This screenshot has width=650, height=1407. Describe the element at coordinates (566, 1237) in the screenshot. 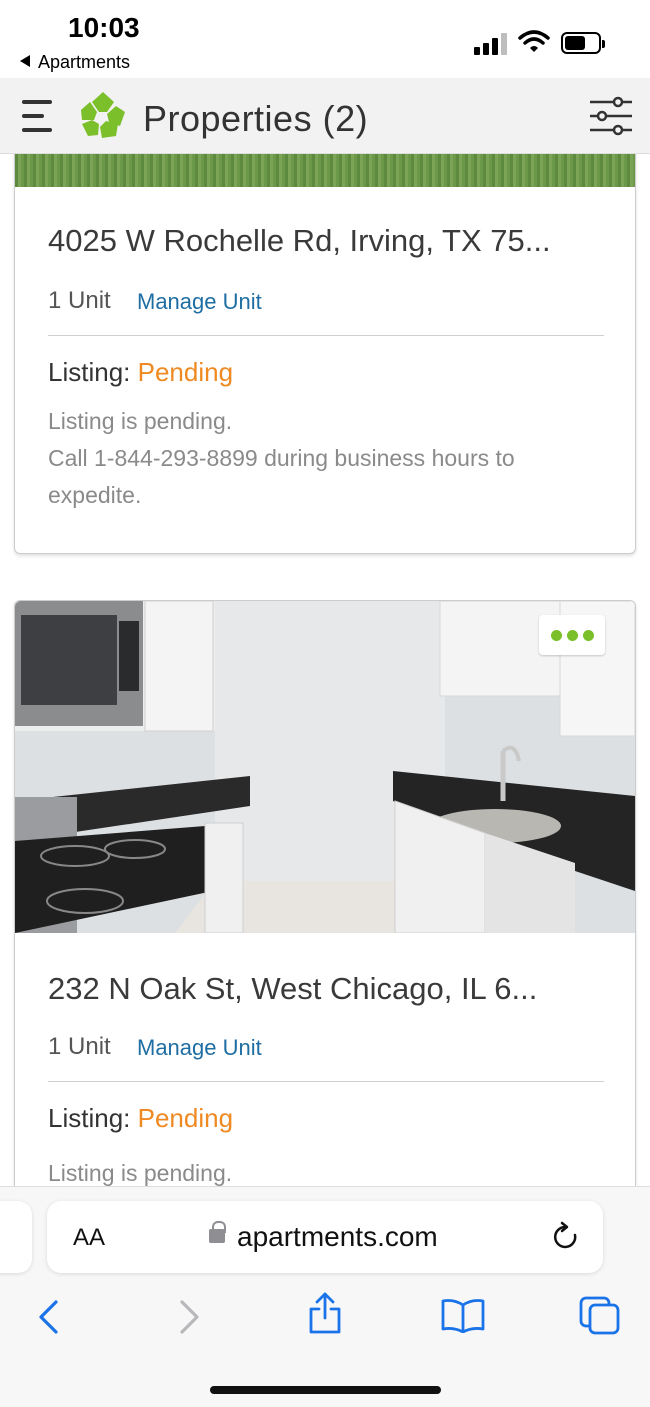

I see `reload-icon` at that location.